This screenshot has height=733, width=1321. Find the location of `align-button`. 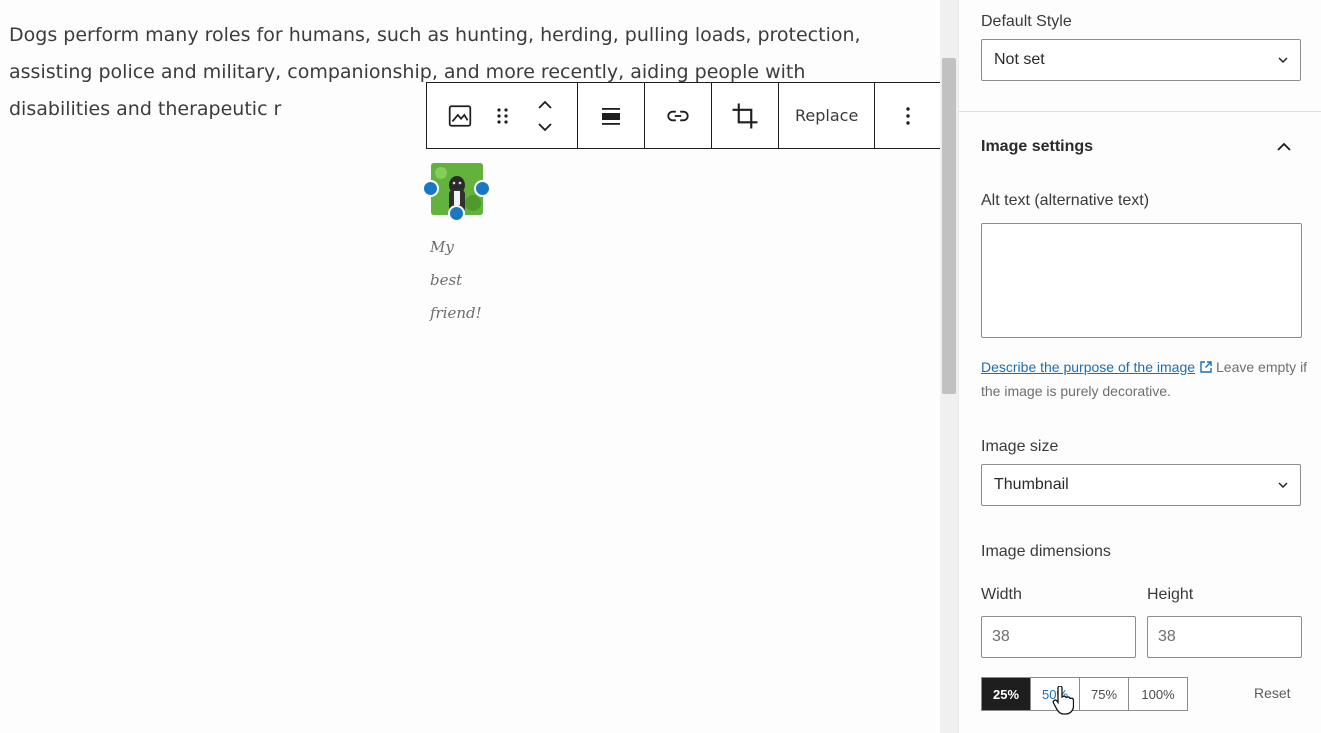

align-button is located at coordinates (611, 115).